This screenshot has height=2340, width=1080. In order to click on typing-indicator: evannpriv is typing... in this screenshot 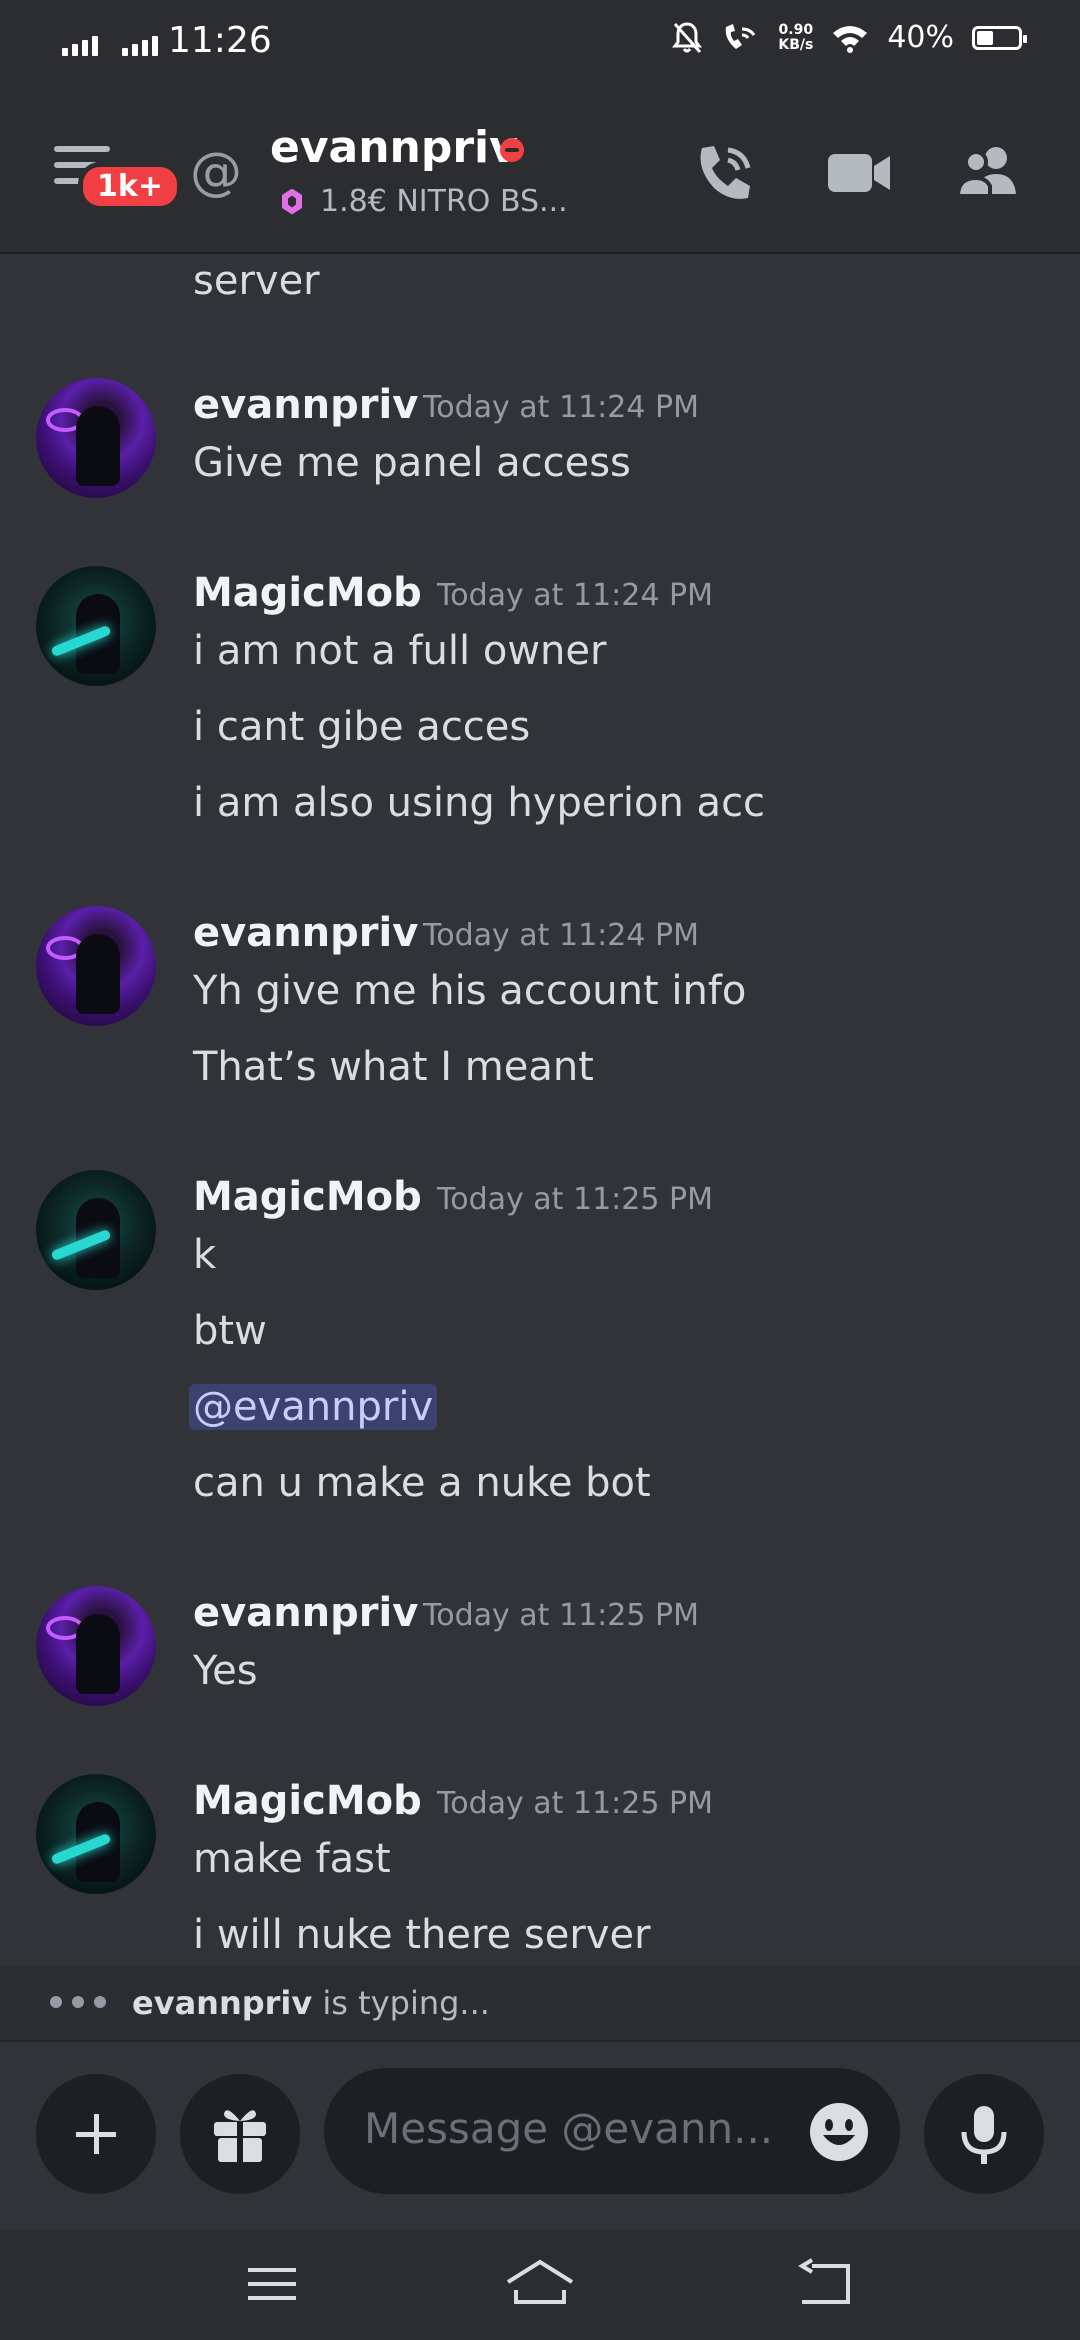, I will do `click(540, 2003)`.